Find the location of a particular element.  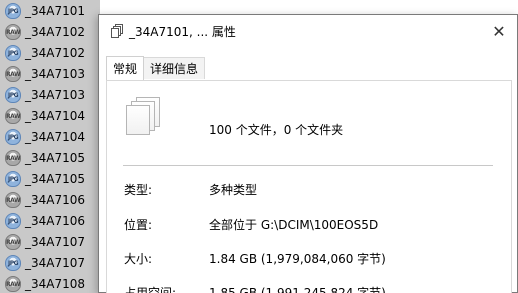

file-name: _34A7108 is located at coordinates (55, 283).